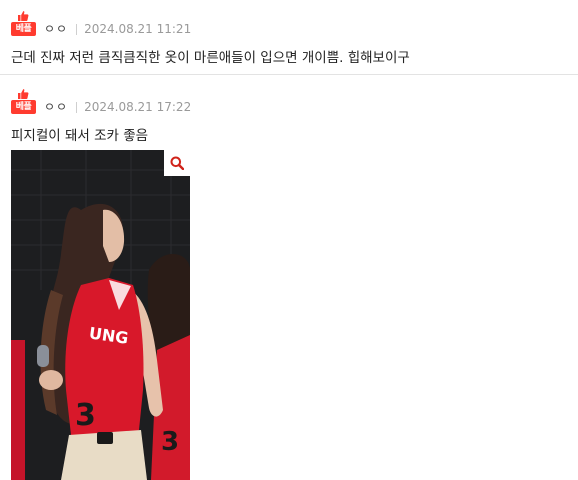  What do you see at coordinates (138, 107) in the screenshot?
I see `comment-date: 2024.08.21 17:22` at bounding box center [138, 107].